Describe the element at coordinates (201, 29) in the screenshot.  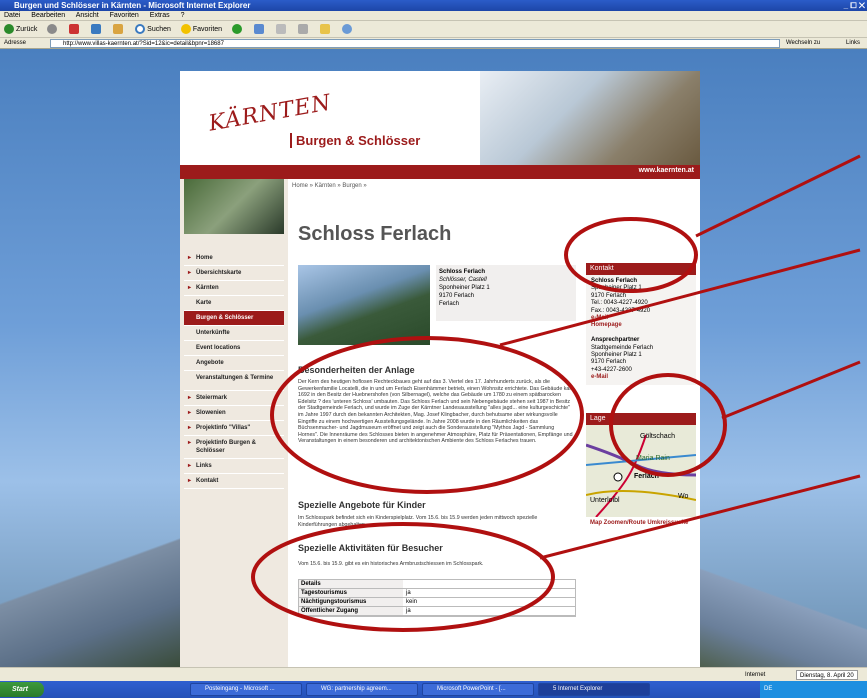
I see `favorites-button: Favoriten` at that location.